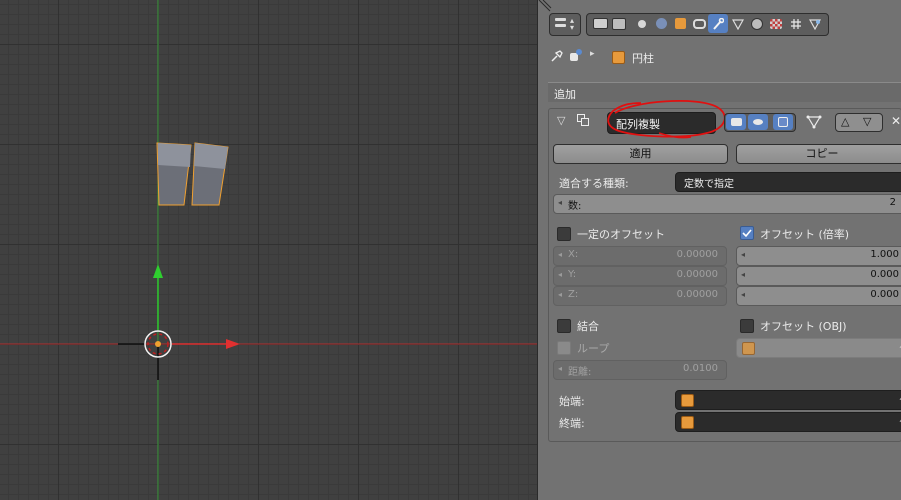  Describe the element at coordinates (179, 322) in the screenshot. I see `transform-gizmo` at that location.